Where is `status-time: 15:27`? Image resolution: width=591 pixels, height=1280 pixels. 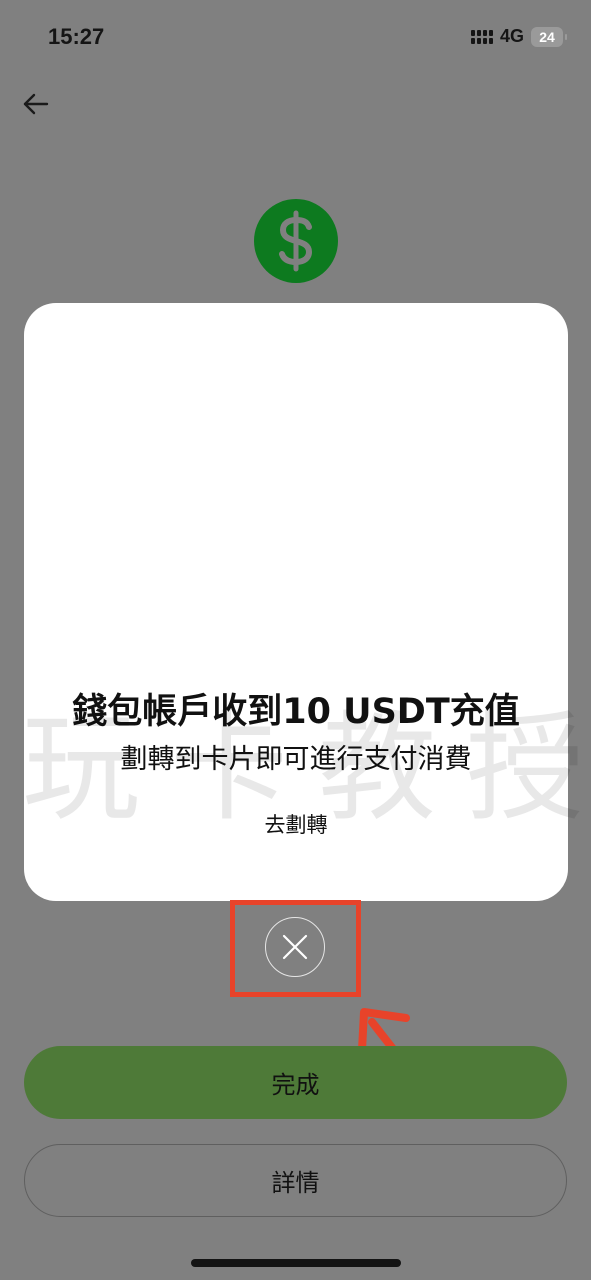 status-time: 15:27 is located at coordinates (76, 36).